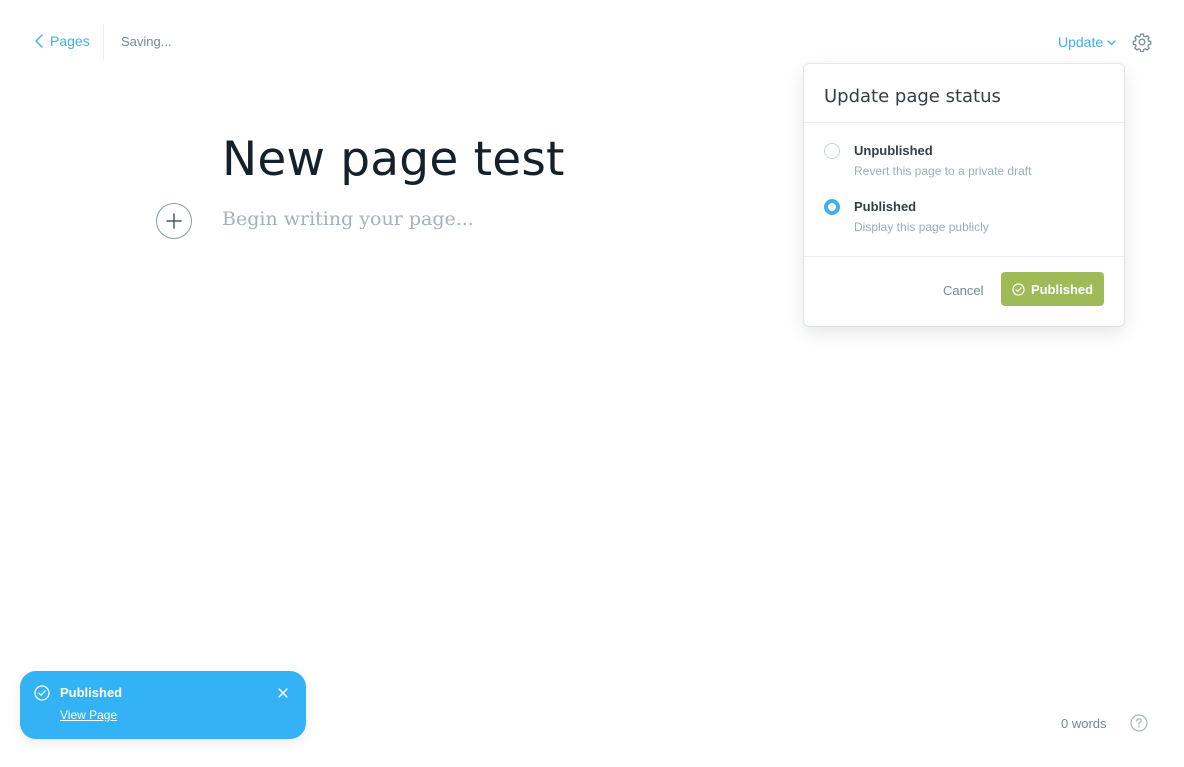 Image resolution: width=1184 pixels, height=767 pixels. What do you see at coordinates (893, 150) in the screenshot?
I see `option-label: Unpublished` at bounding box center [893, 150].